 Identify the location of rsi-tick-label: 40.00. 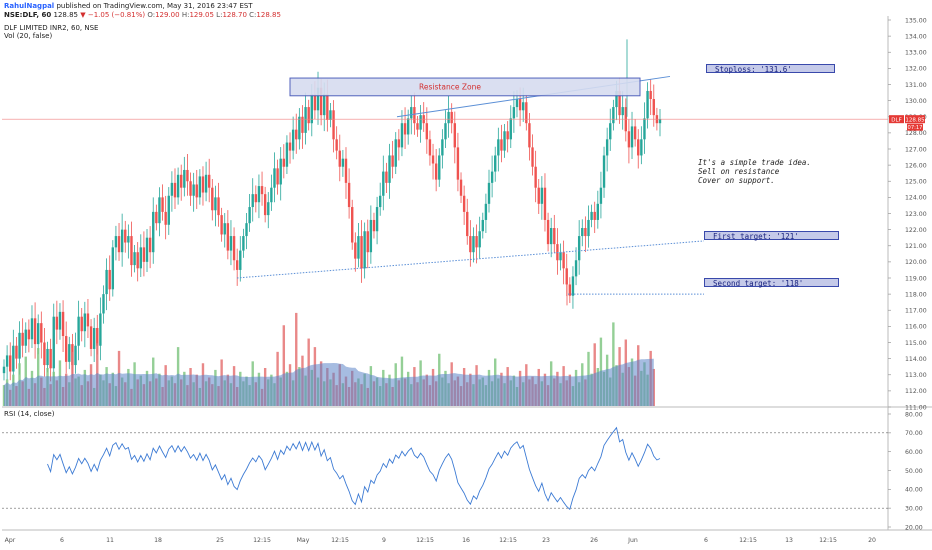
(914, 490).